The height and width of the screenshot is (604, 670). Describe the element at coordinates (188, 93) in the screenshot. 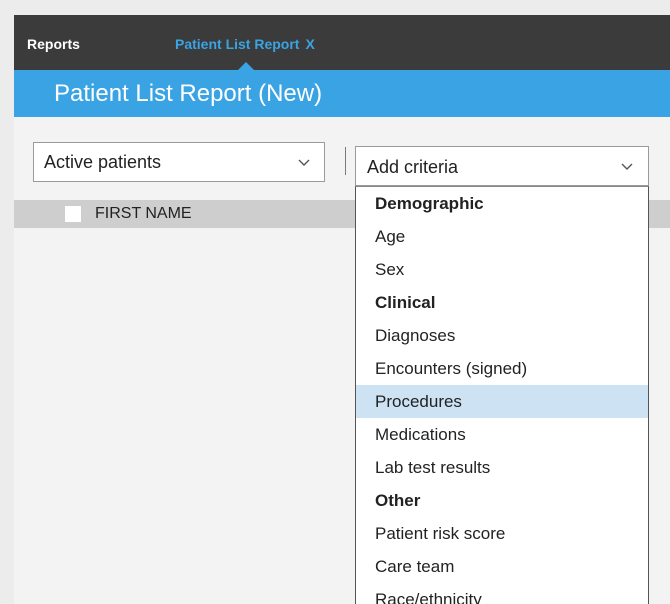

I see `page-title: Patient List Report (New)` at that location.